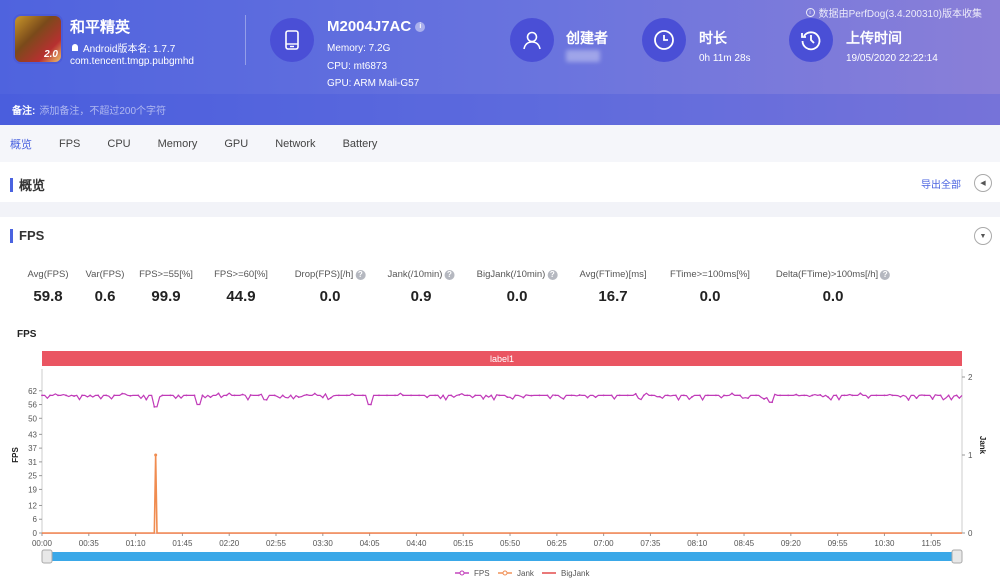  Describe the element at coordinates (21, 144) in the screenshot. I see `tab-概览: 概览` at that location.